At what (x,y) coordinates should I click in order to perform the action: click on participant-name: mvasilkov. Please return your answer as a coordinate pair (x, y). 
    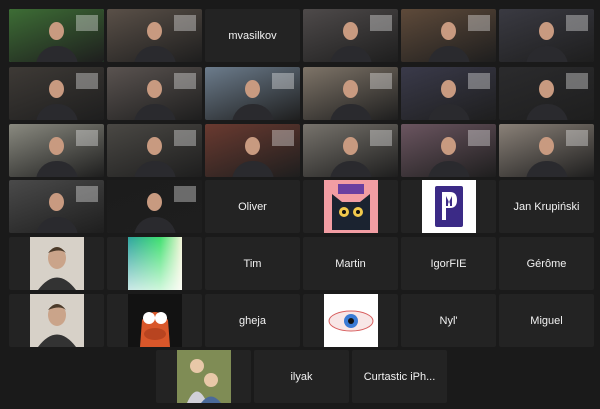
    Looking at the image, I should click on (252, 35).